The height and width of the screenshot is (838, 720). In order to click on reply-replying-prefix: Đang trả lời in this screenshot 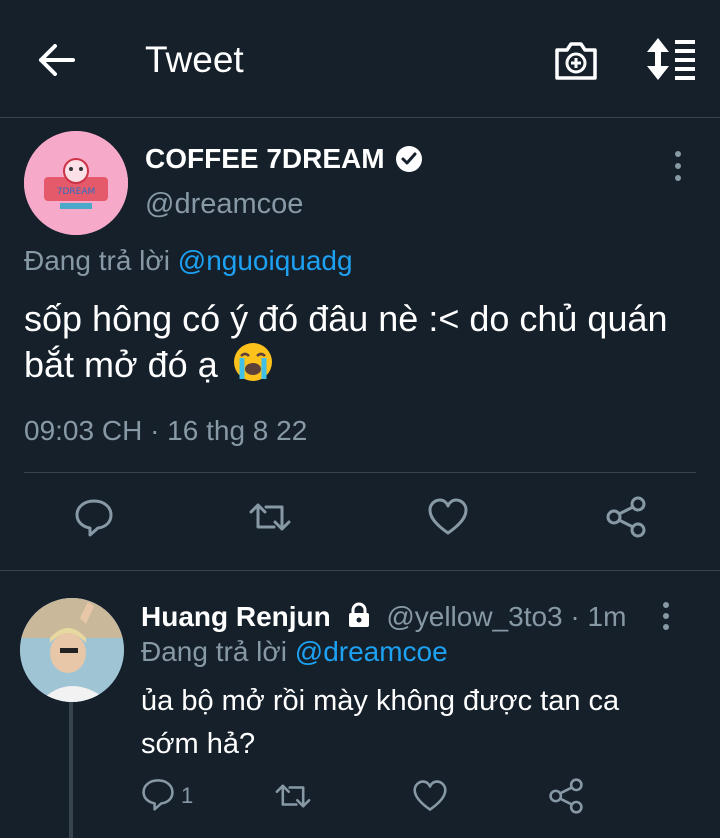, I will do `click(214, 651)`.